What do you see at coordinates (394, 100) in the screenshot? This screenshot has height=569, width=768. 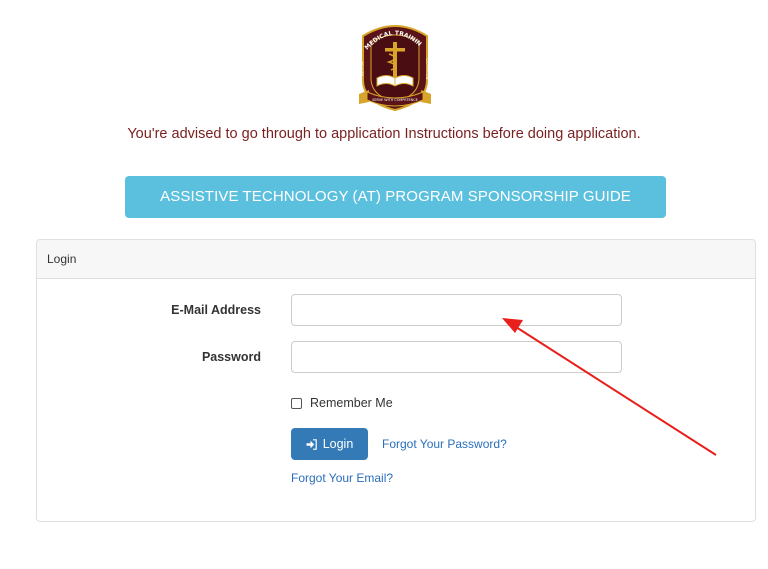 I see `logo-motto: SERVE WITH COMPETENCE` at bounding box center [394, 100].